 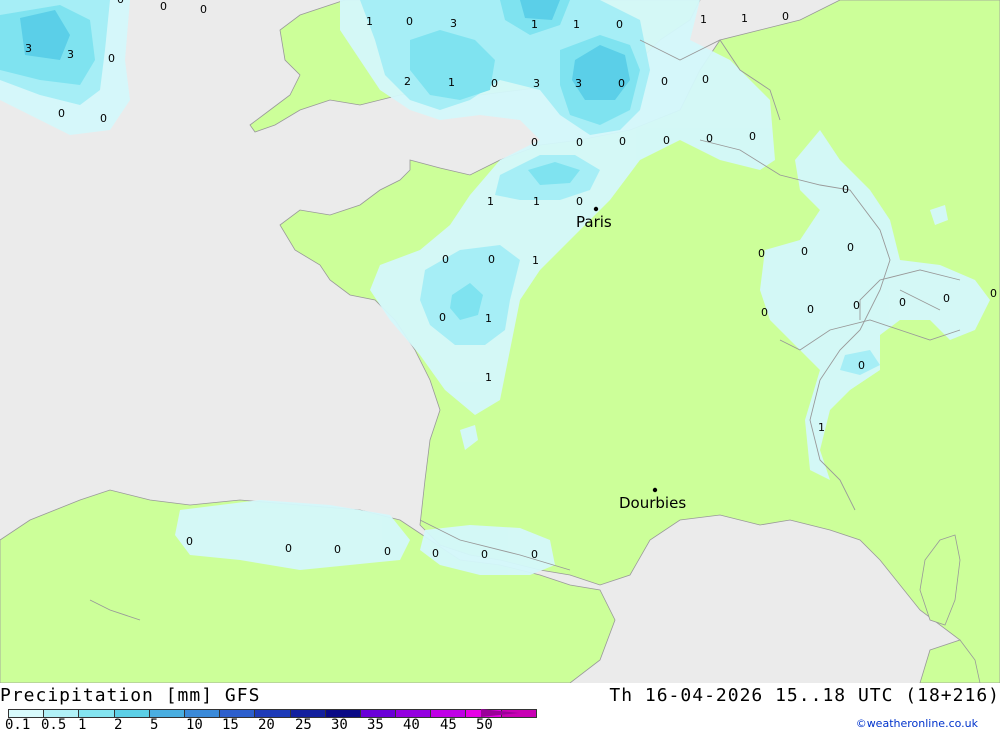 I want to click on scale-tick-label: 1, so click(x=82, y=725).